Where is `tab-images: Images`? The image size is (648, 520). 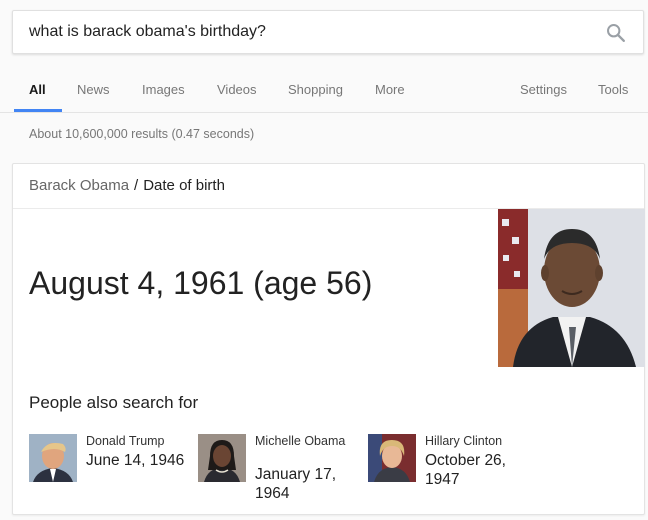
tab-images: Images is located at coordinates (163, 89).